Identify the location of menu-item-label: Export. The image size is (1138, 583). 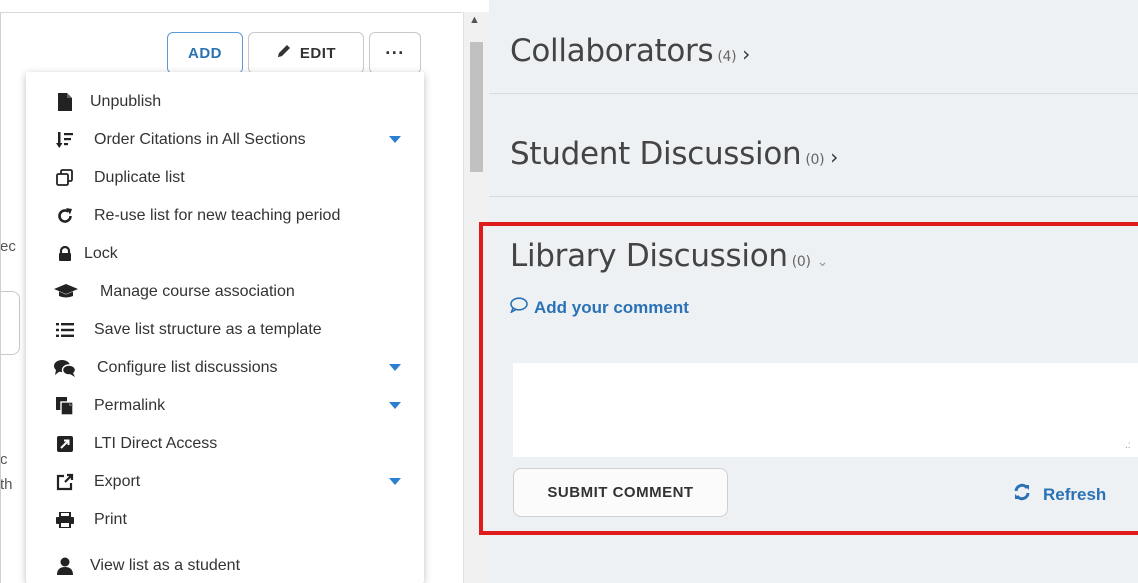
(117, 481).